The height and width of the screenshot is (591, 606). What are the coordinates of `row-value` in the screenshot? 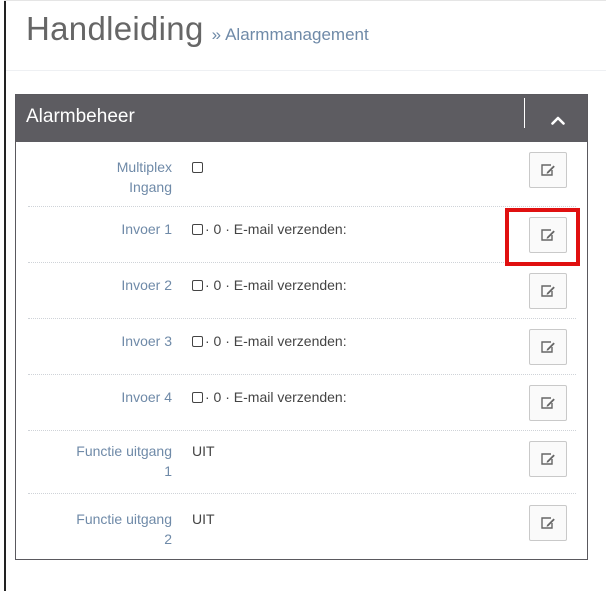 It's located at (198, 167).